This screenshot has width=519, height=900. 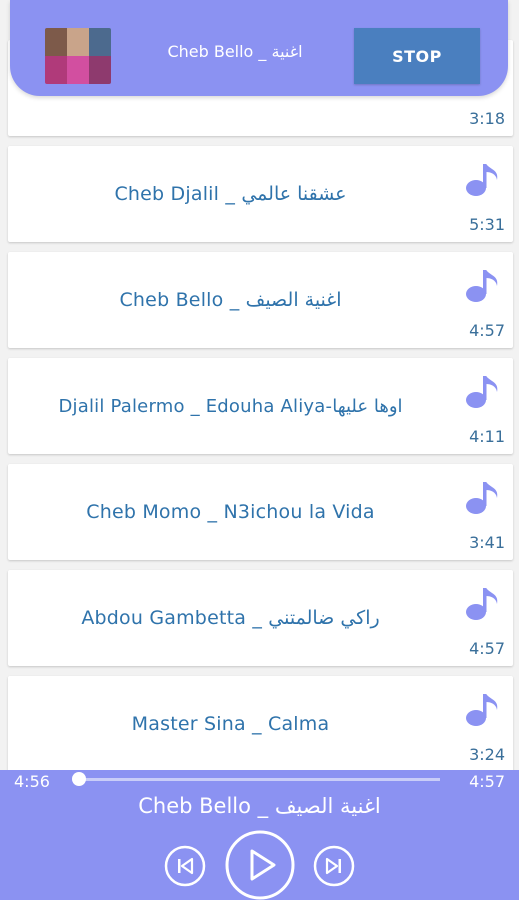 What do you see at coordinates (417, 56) in the screenshot?
I see `stop-button: STOP` at bounding box center [417, 56].